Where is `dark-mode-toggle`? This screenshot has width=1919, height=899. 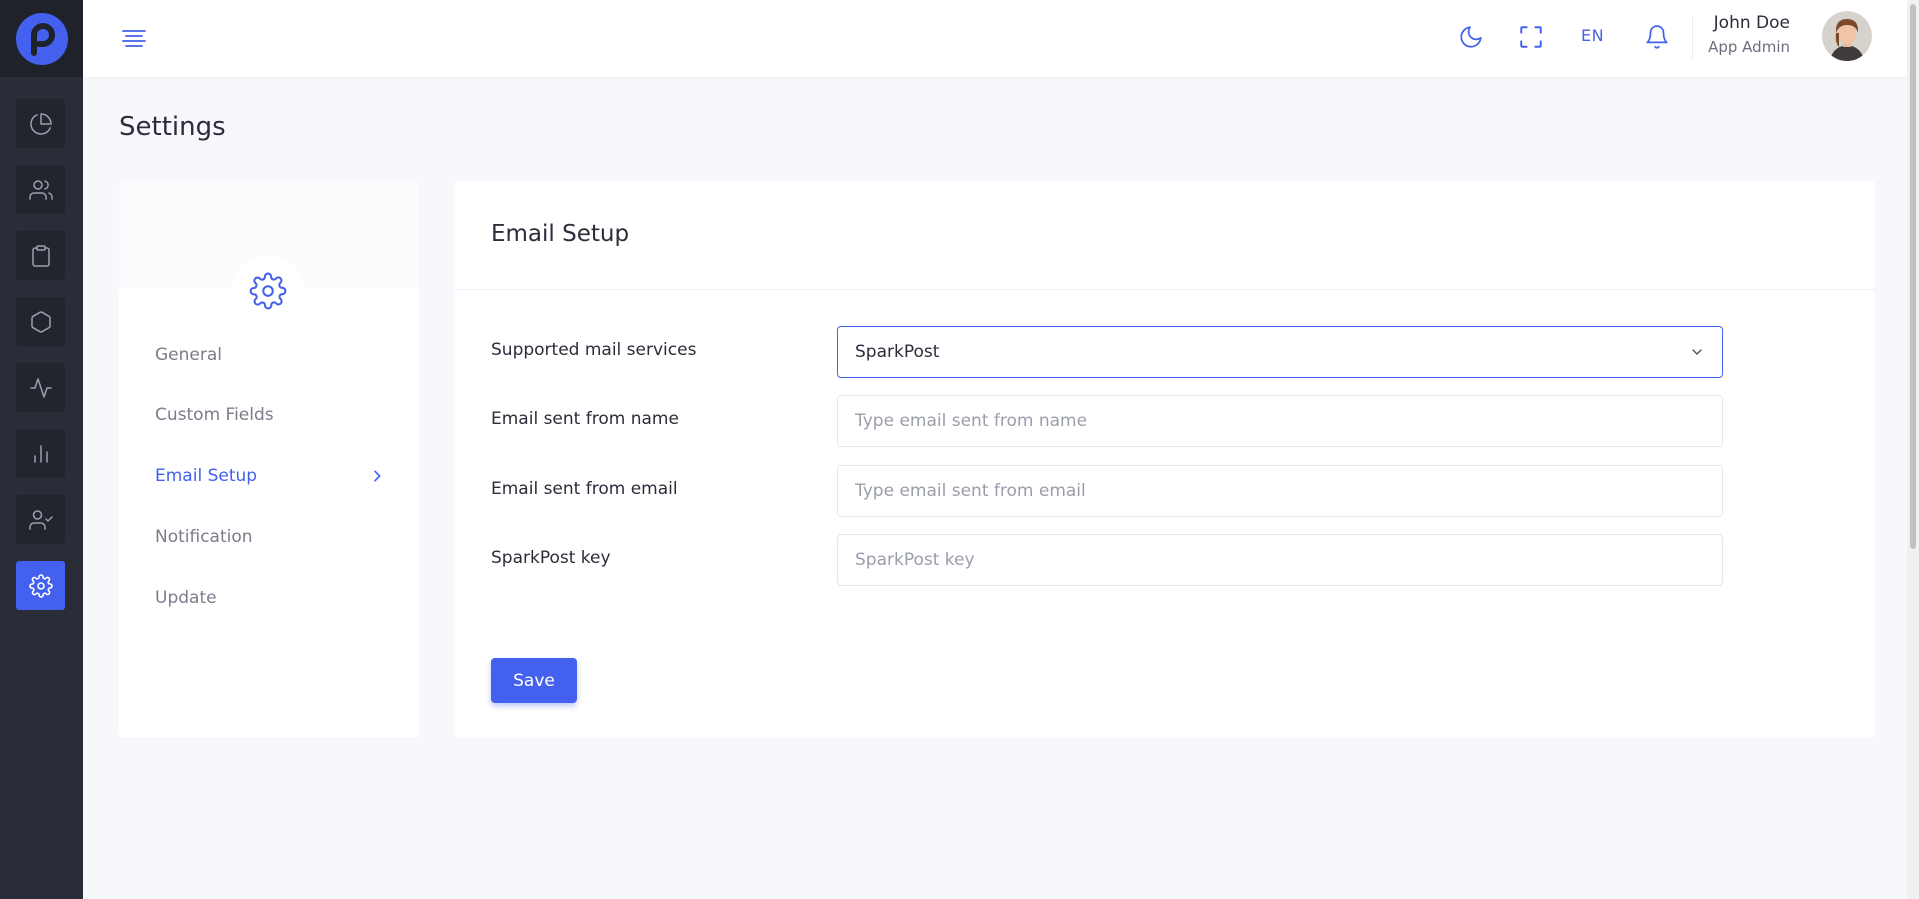 dark-mode-toggle is located at coordinates (1471, 37).